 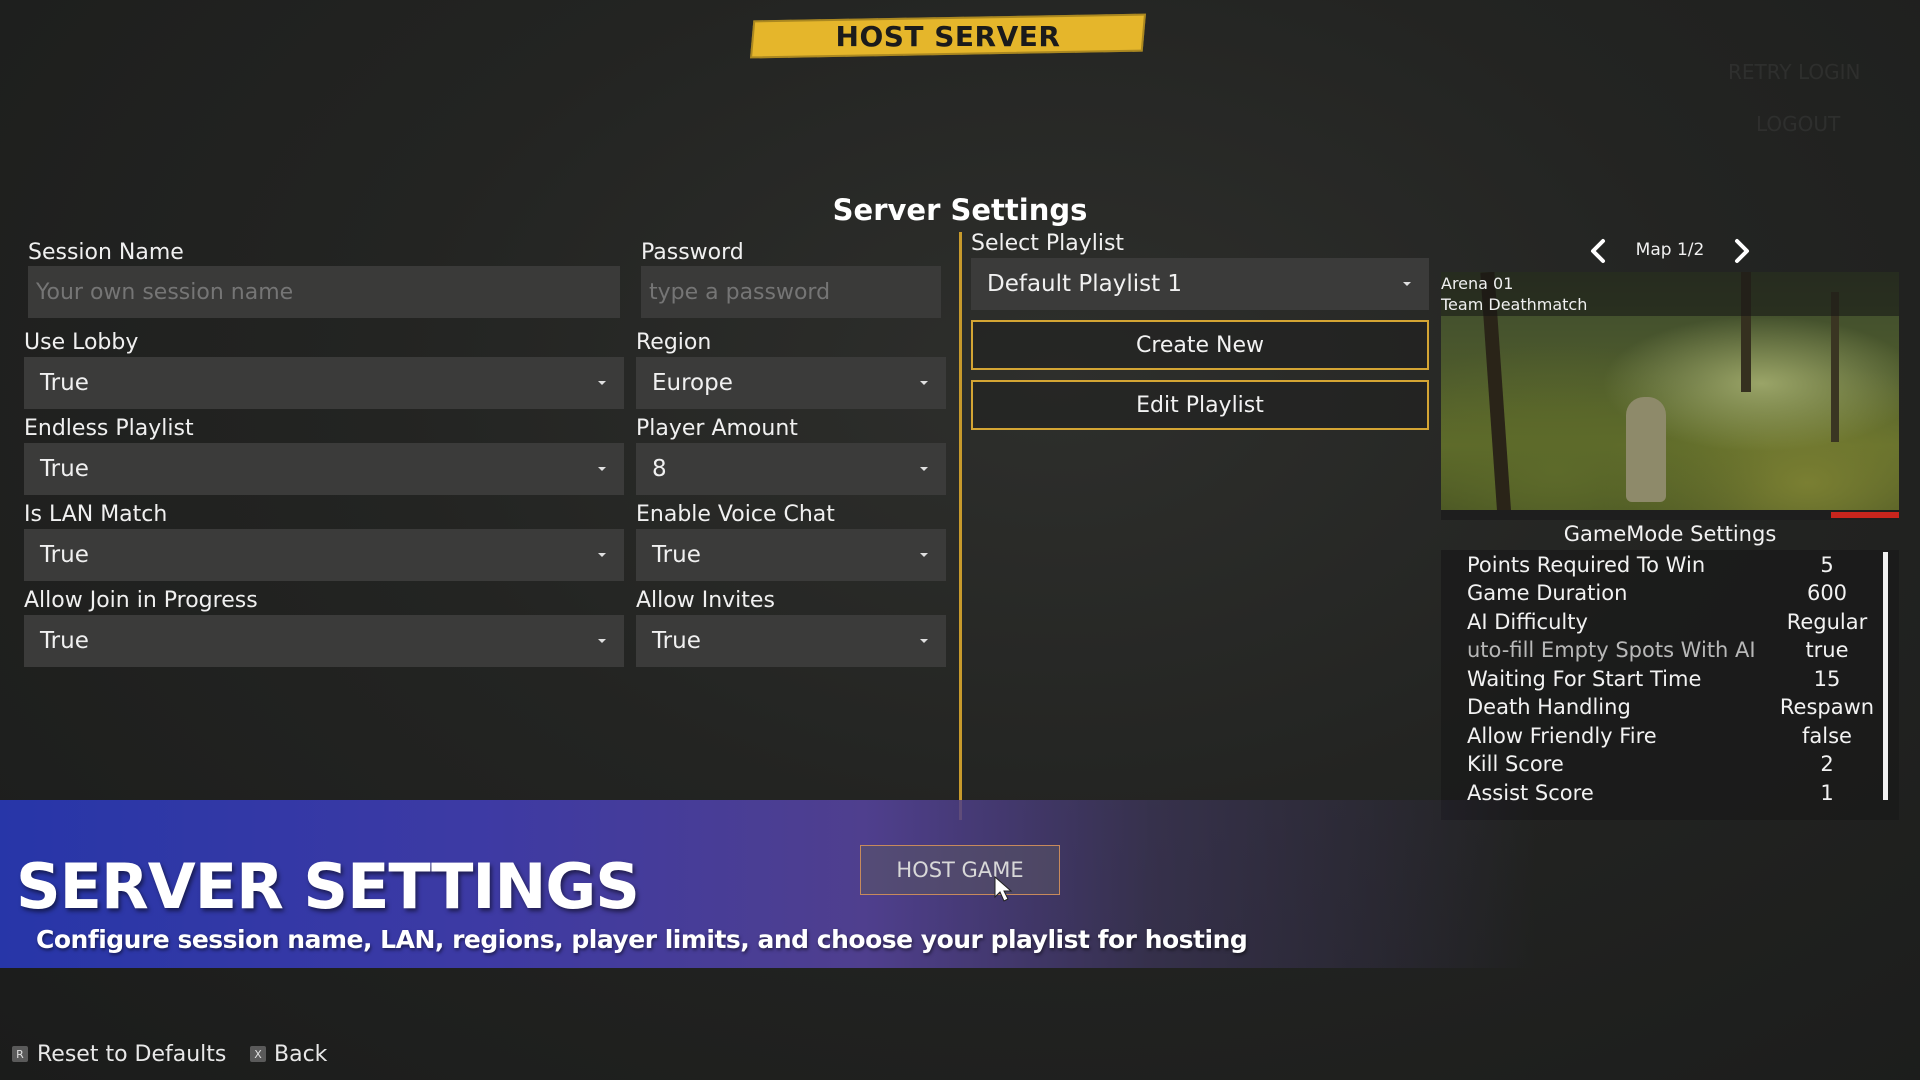 What do you see at coordinates (1670, 250) in the screenshot?
I see `map-pager-label: Map 1/2` at bounding box center [1670, 250].